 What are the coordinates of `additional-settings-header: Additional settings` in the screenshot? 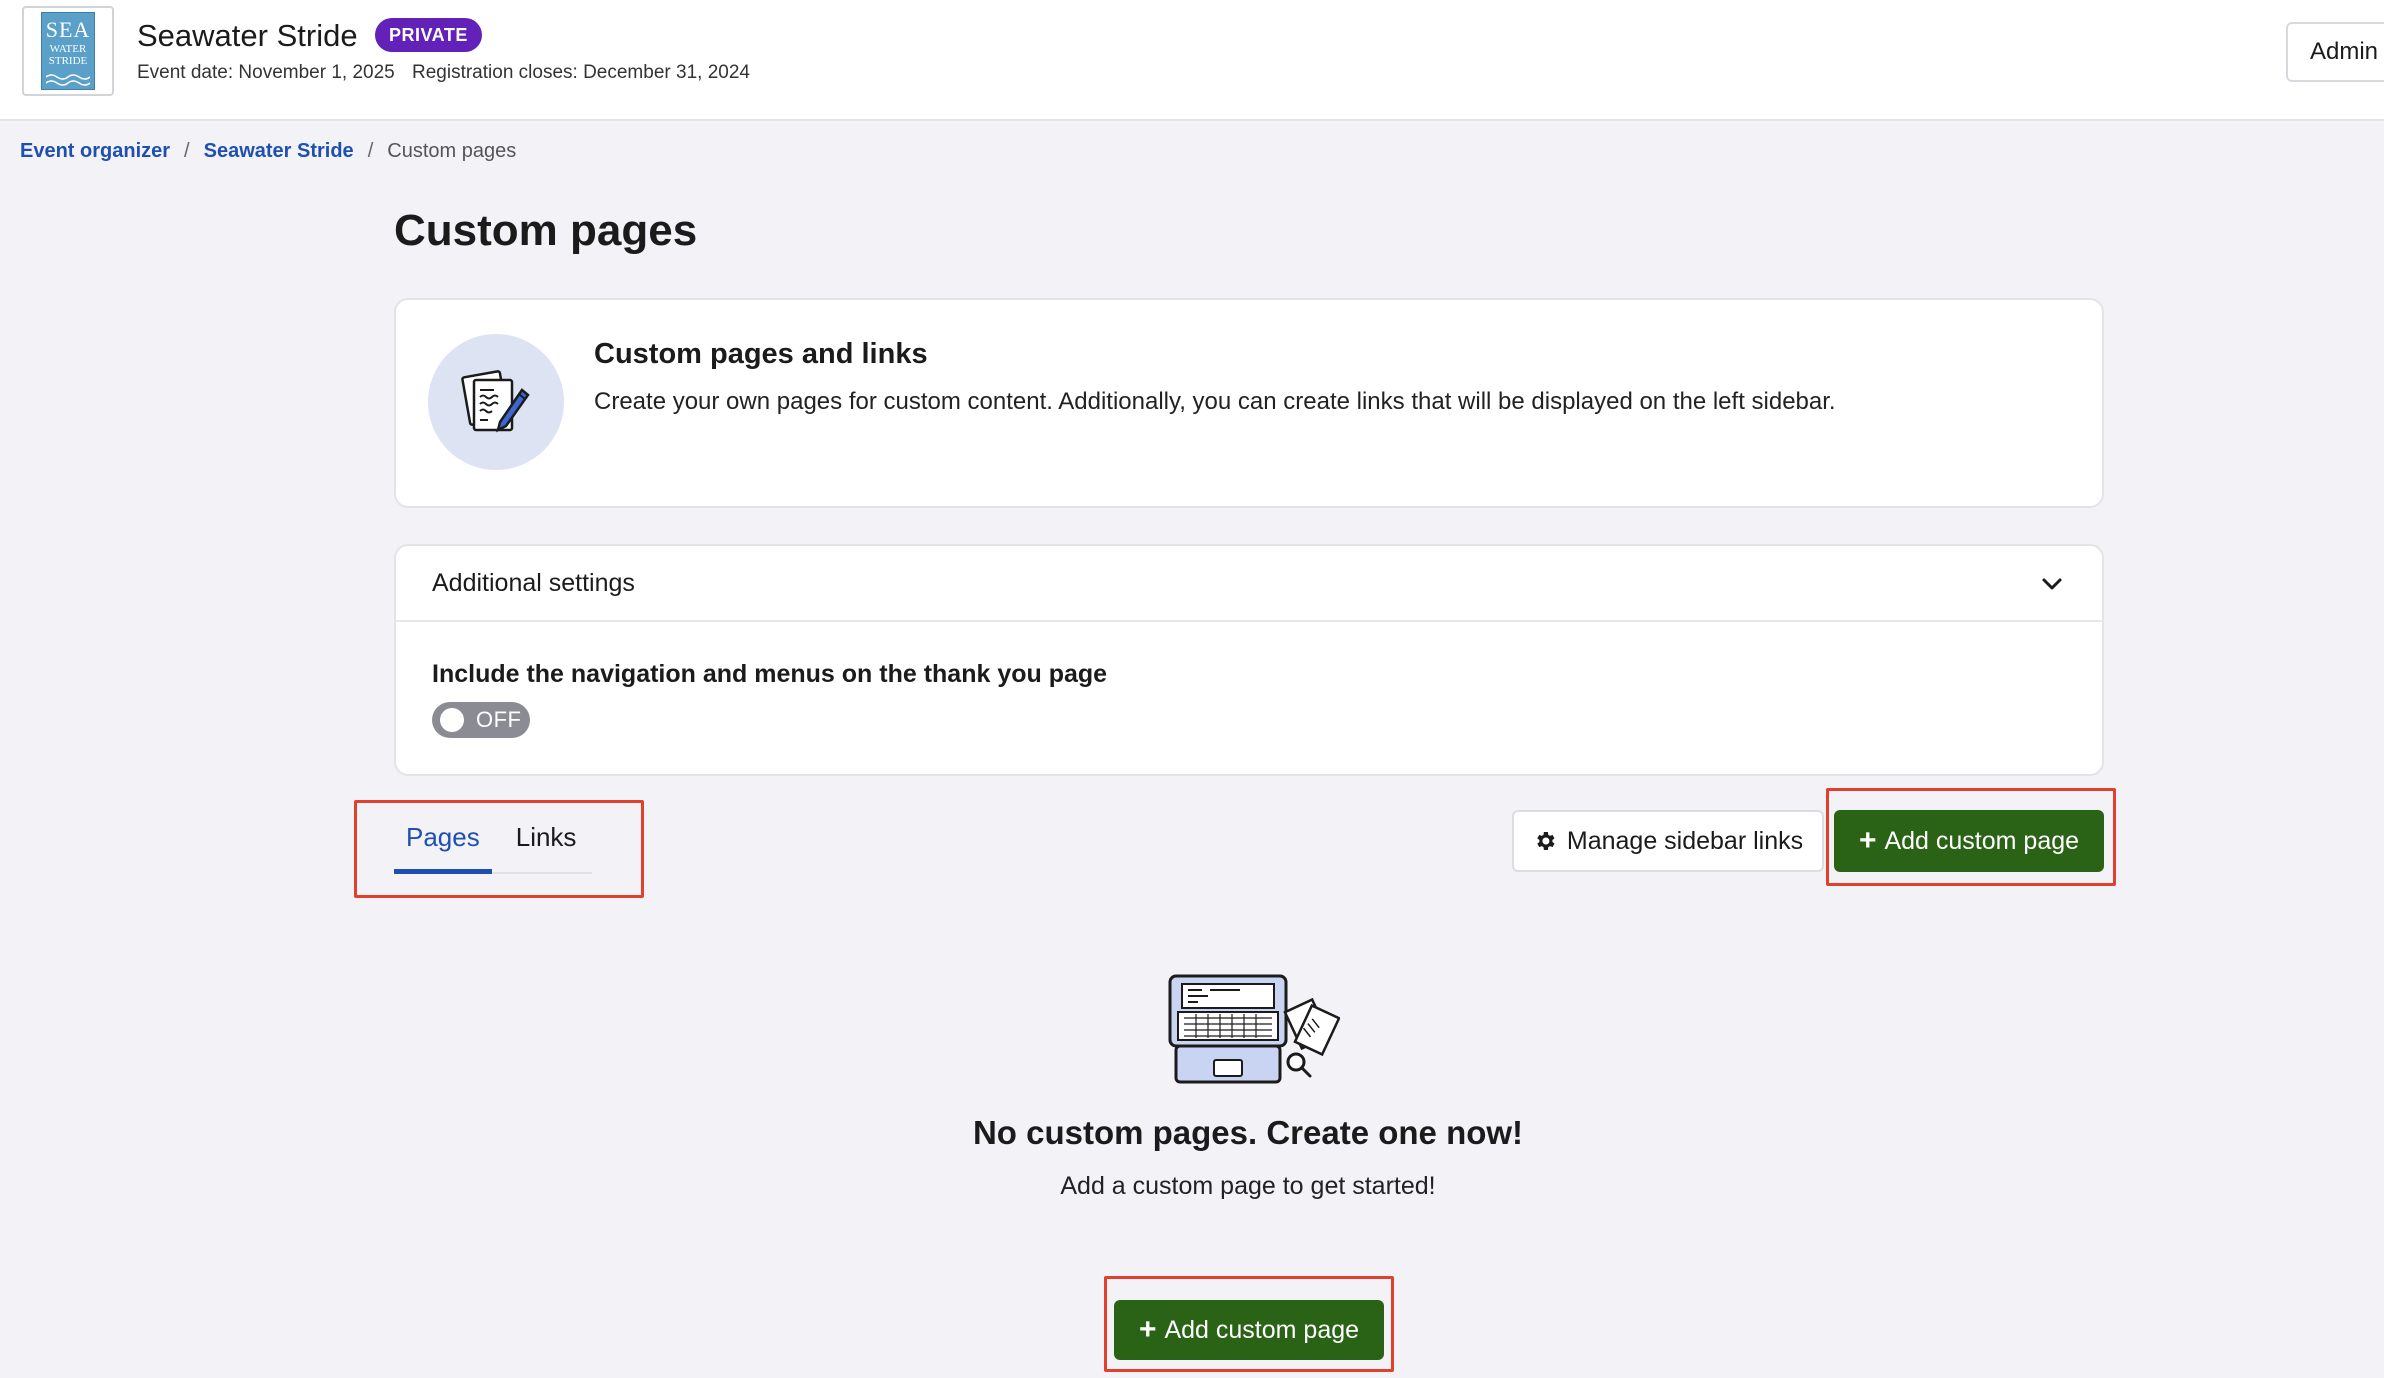 It's located at (1249, 584).